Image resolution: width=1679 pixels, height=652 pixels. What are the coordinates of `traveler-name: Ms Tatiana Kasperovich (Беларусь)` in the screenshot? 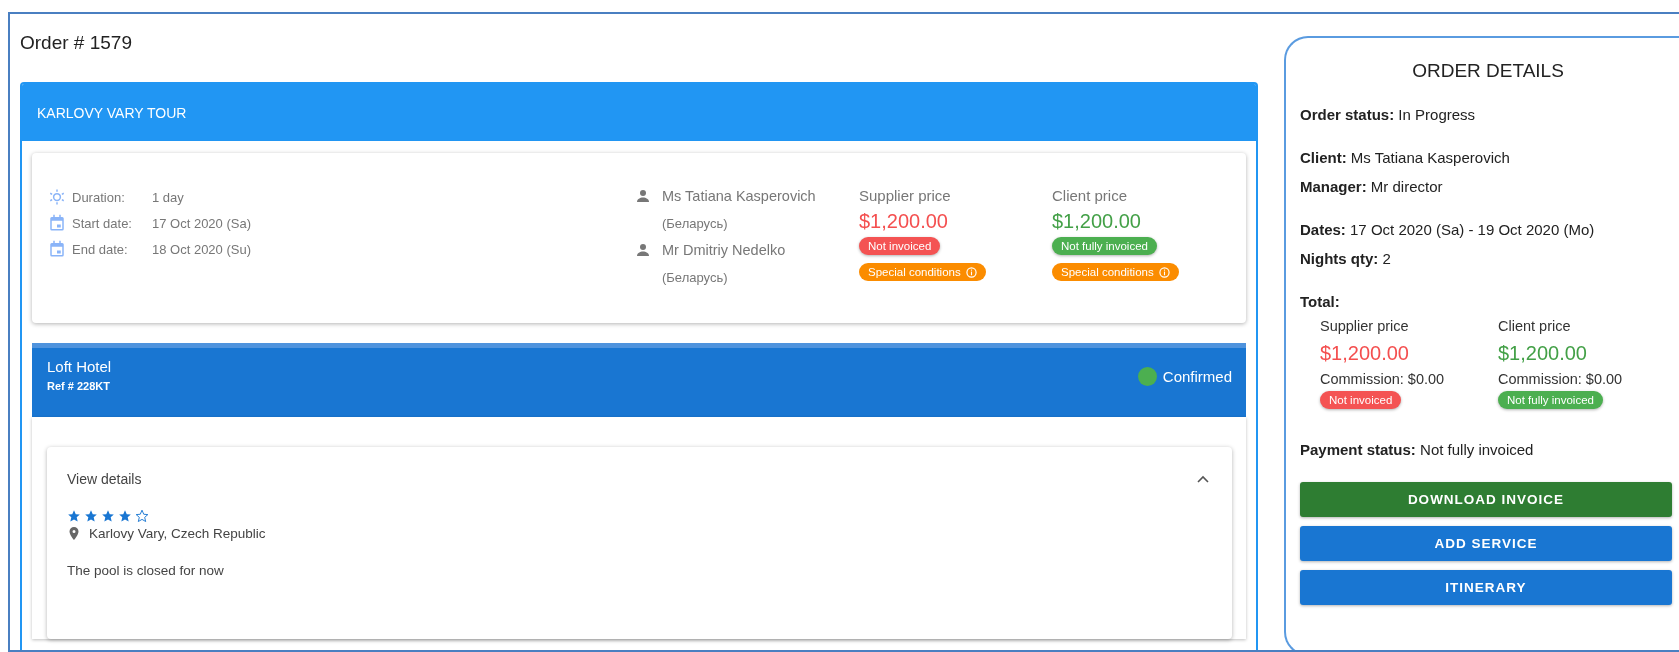 It's located at (739, 210).